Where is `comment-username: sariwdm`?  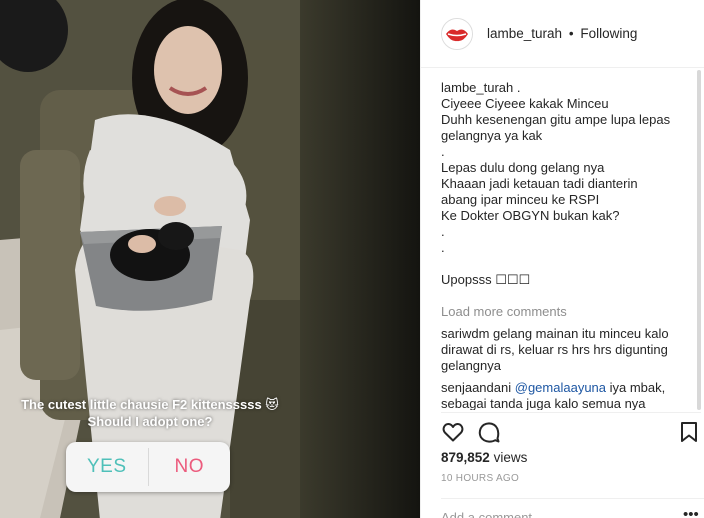
comment-username: sariwdm is located at coordinates (465, 333).